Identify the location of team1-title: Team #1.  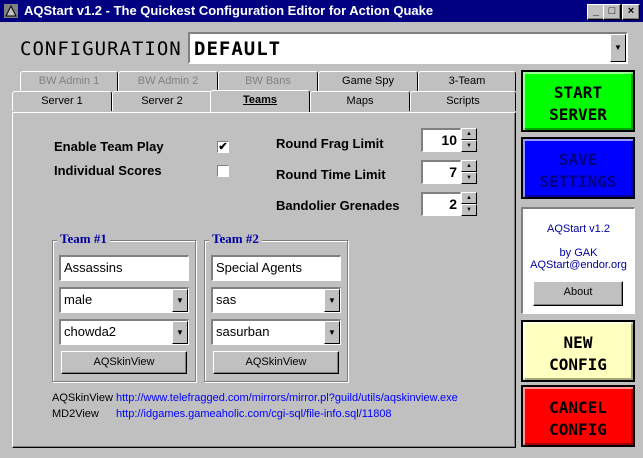
(83, 239).